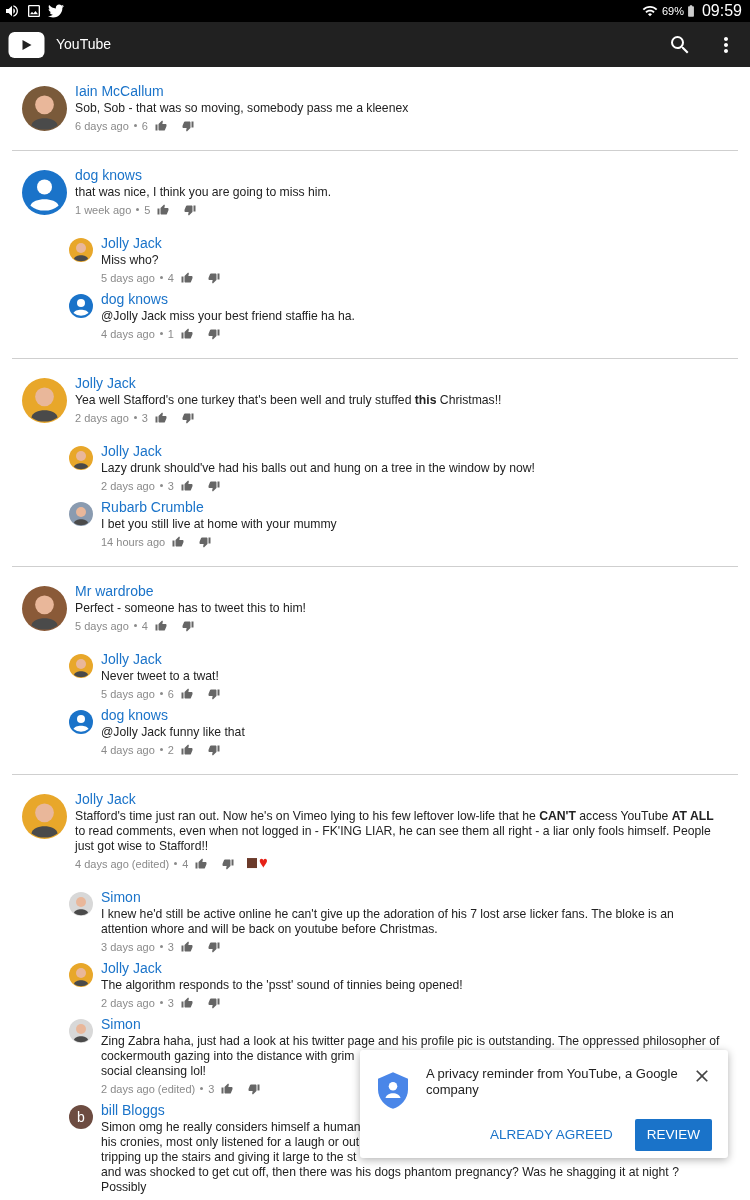  I want to click on comment-text-line: Lazy drunk should've had his balls out and hung on a tree in the window by now!, so click(318, 468).